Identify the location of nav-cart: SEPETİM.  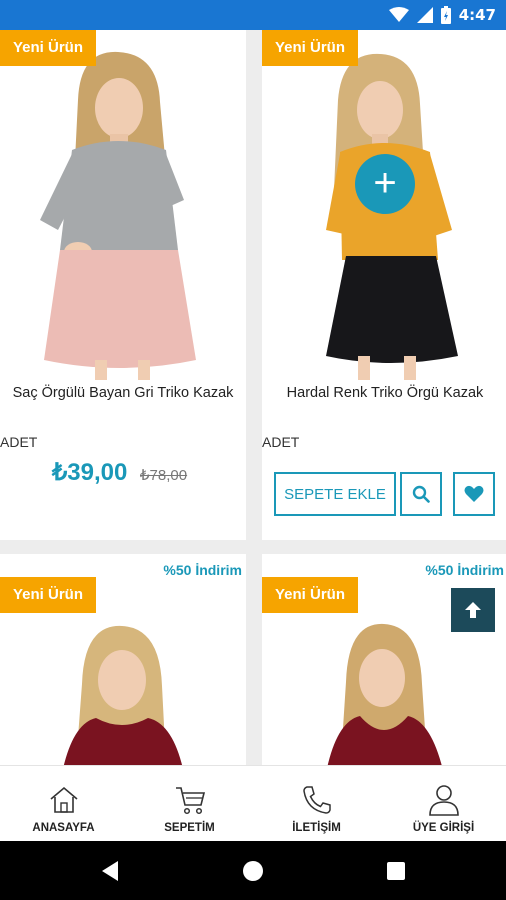
(189, 804).